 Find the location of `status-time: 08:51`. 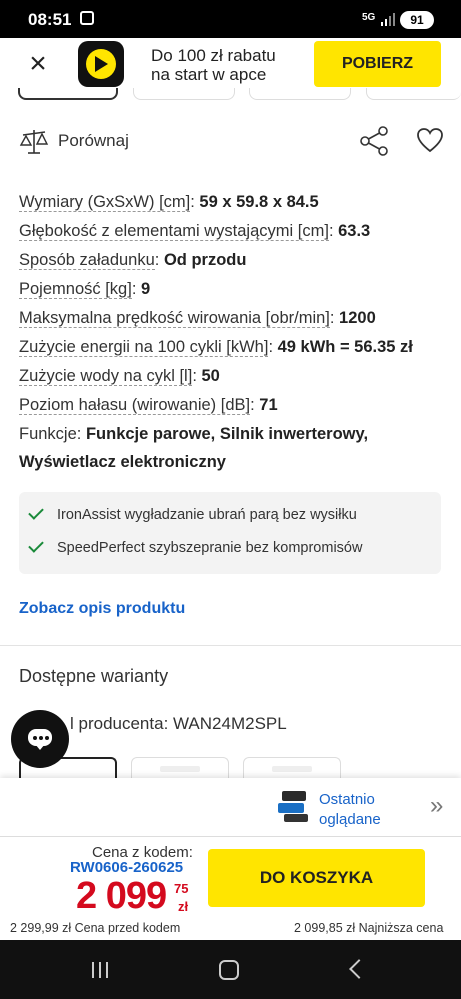

status-time: 08:51 is located at coordinates (50, 19).